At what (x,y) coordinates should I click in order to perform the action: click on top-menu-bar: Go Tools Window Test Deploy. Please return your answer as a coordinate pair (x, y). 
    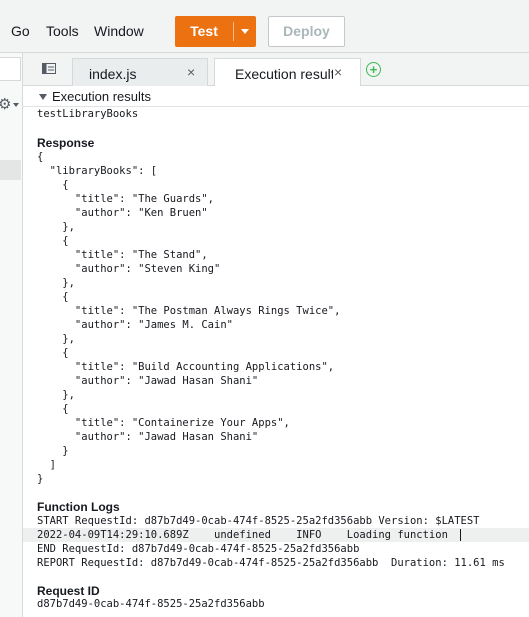
    Looking at the image, I should click on (264, 26).